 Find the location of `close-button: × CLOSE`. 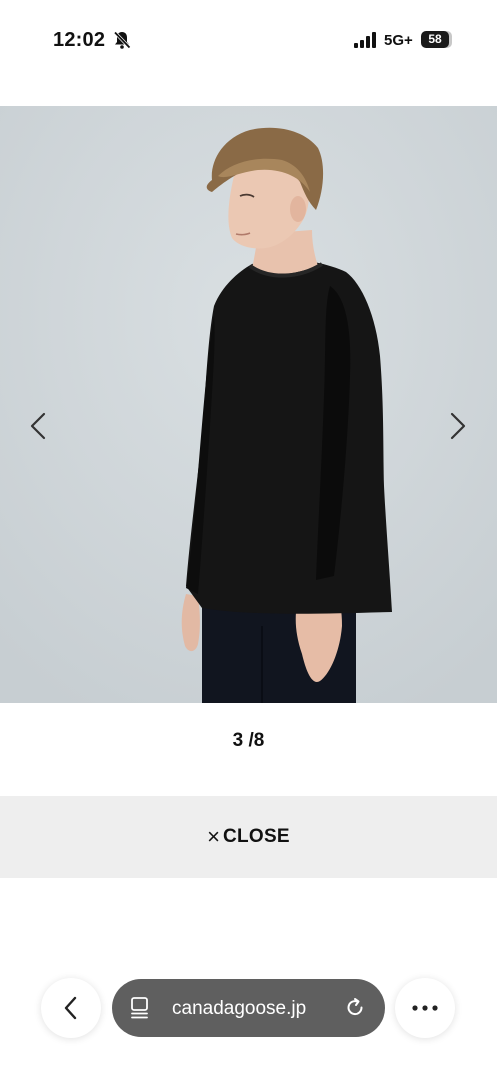

close-button: × CLOSE is located at coordinates (248, 837).